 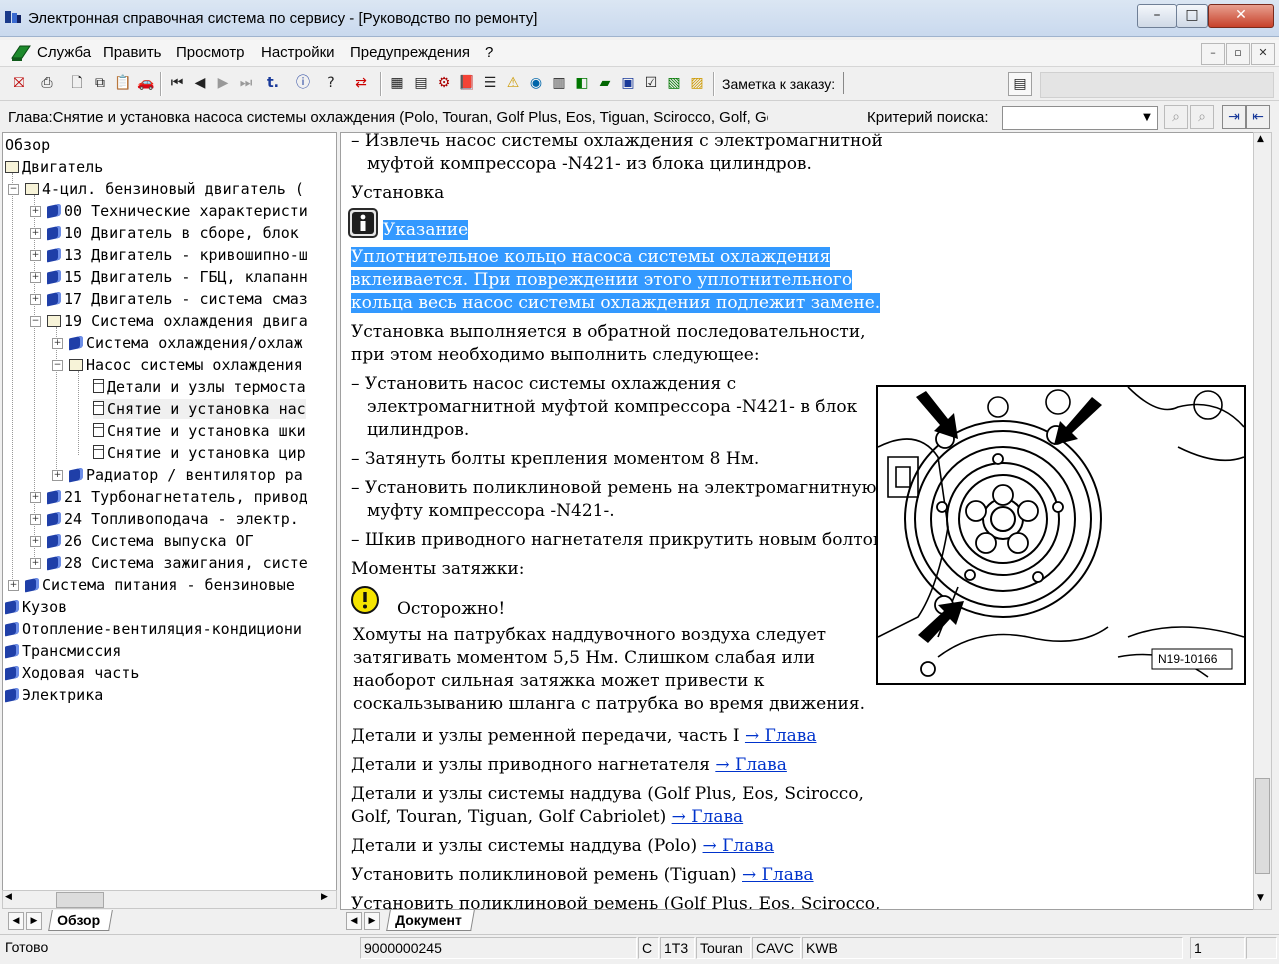 What do you see at coordinates (47, 83) in the screenshot?
I see `print-icon: ⎙` at bounding box center [47, 83].